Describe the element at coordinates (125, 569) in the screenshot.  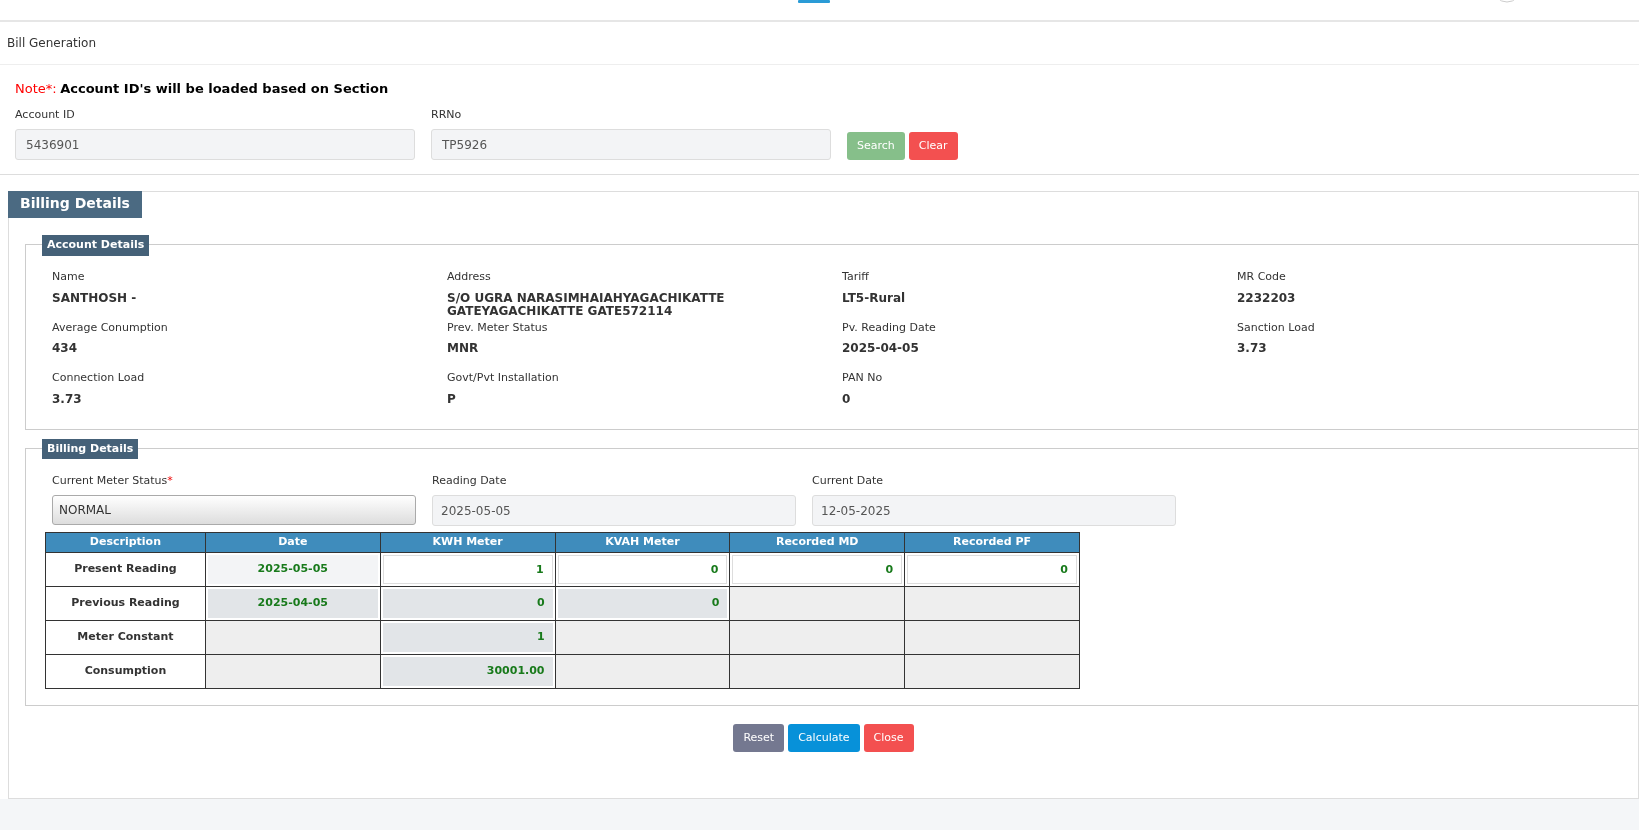
I see `row-label: Present Reading` at that location.